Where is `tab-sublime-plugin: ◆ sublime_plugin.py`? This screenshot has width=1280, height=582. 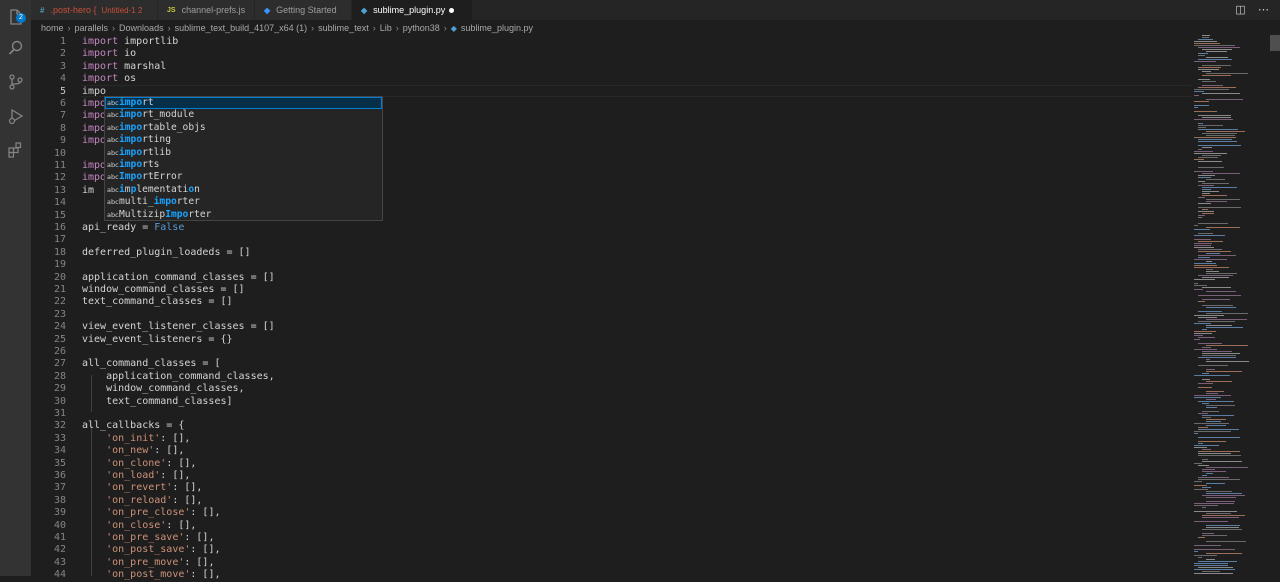
tab-sublime-plugin: ◆ sublime_plugin.py is located at coordinates (412, 10).